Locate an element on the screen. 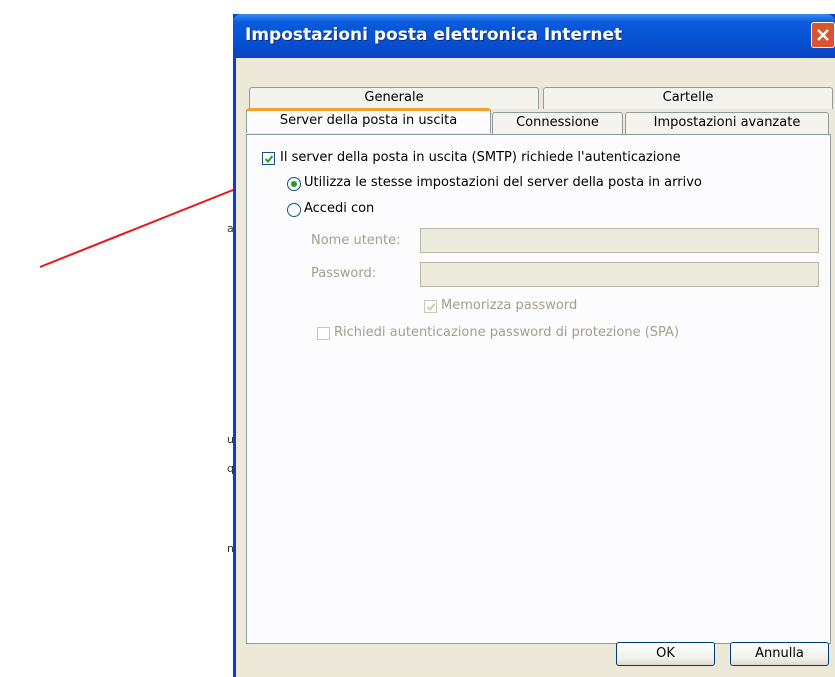 Image resolution: width=835 pixels, height=677 pixels. smtp-auth-checkbox is located at coordinates (268, 158).